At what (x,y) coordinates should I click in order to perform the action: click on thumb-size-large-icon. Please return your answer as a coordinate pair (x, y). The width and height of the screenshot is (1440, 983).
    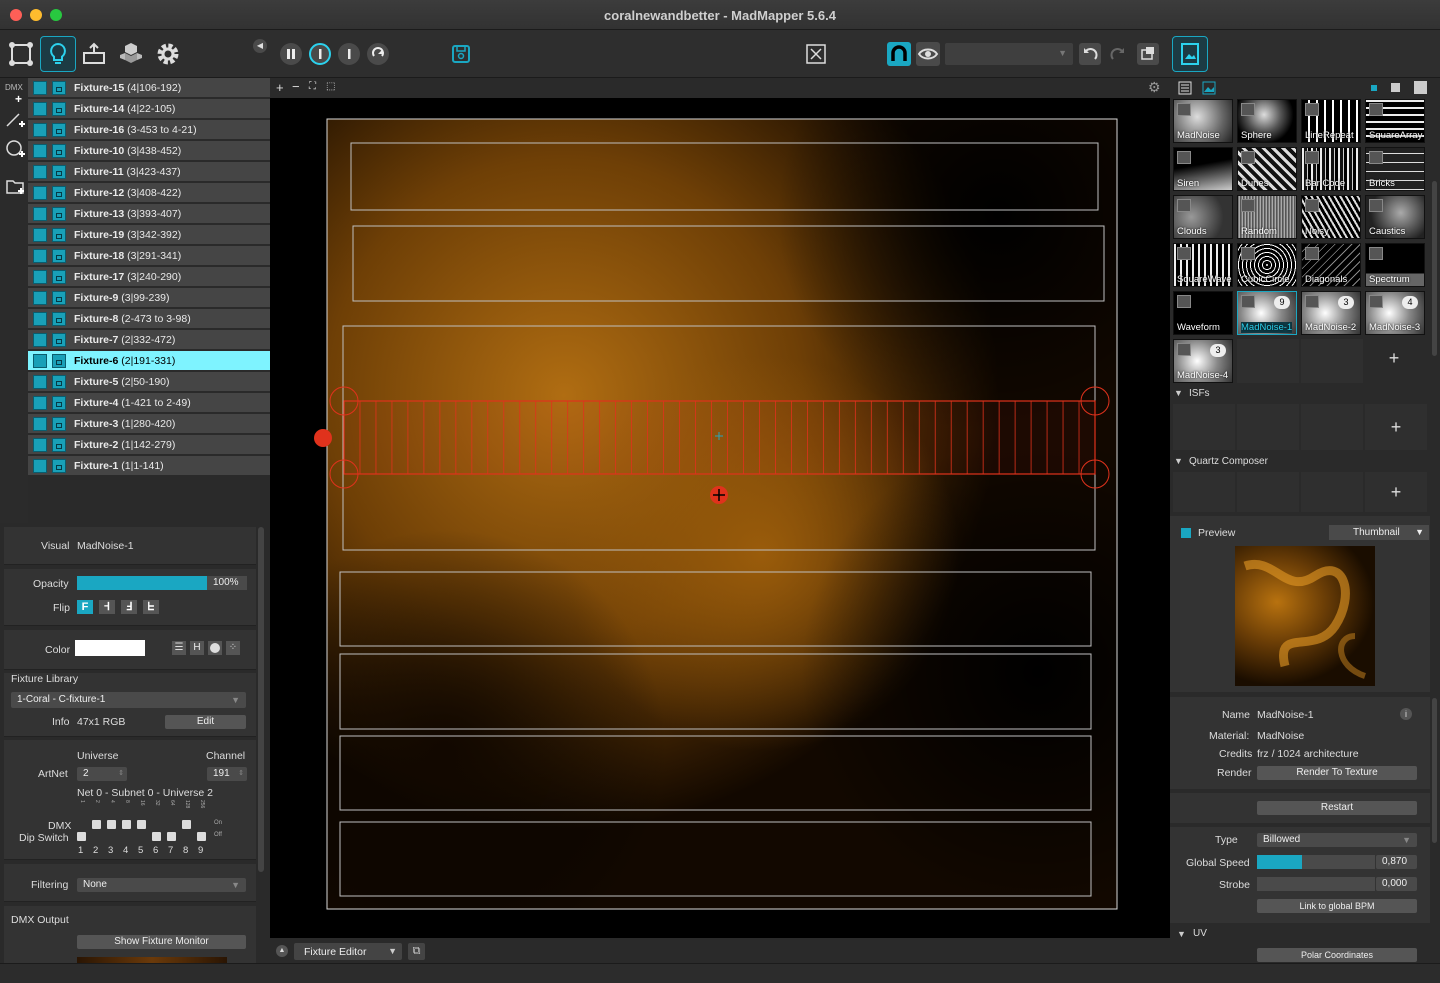
    Looking at the image, I should click on (1420, 87).